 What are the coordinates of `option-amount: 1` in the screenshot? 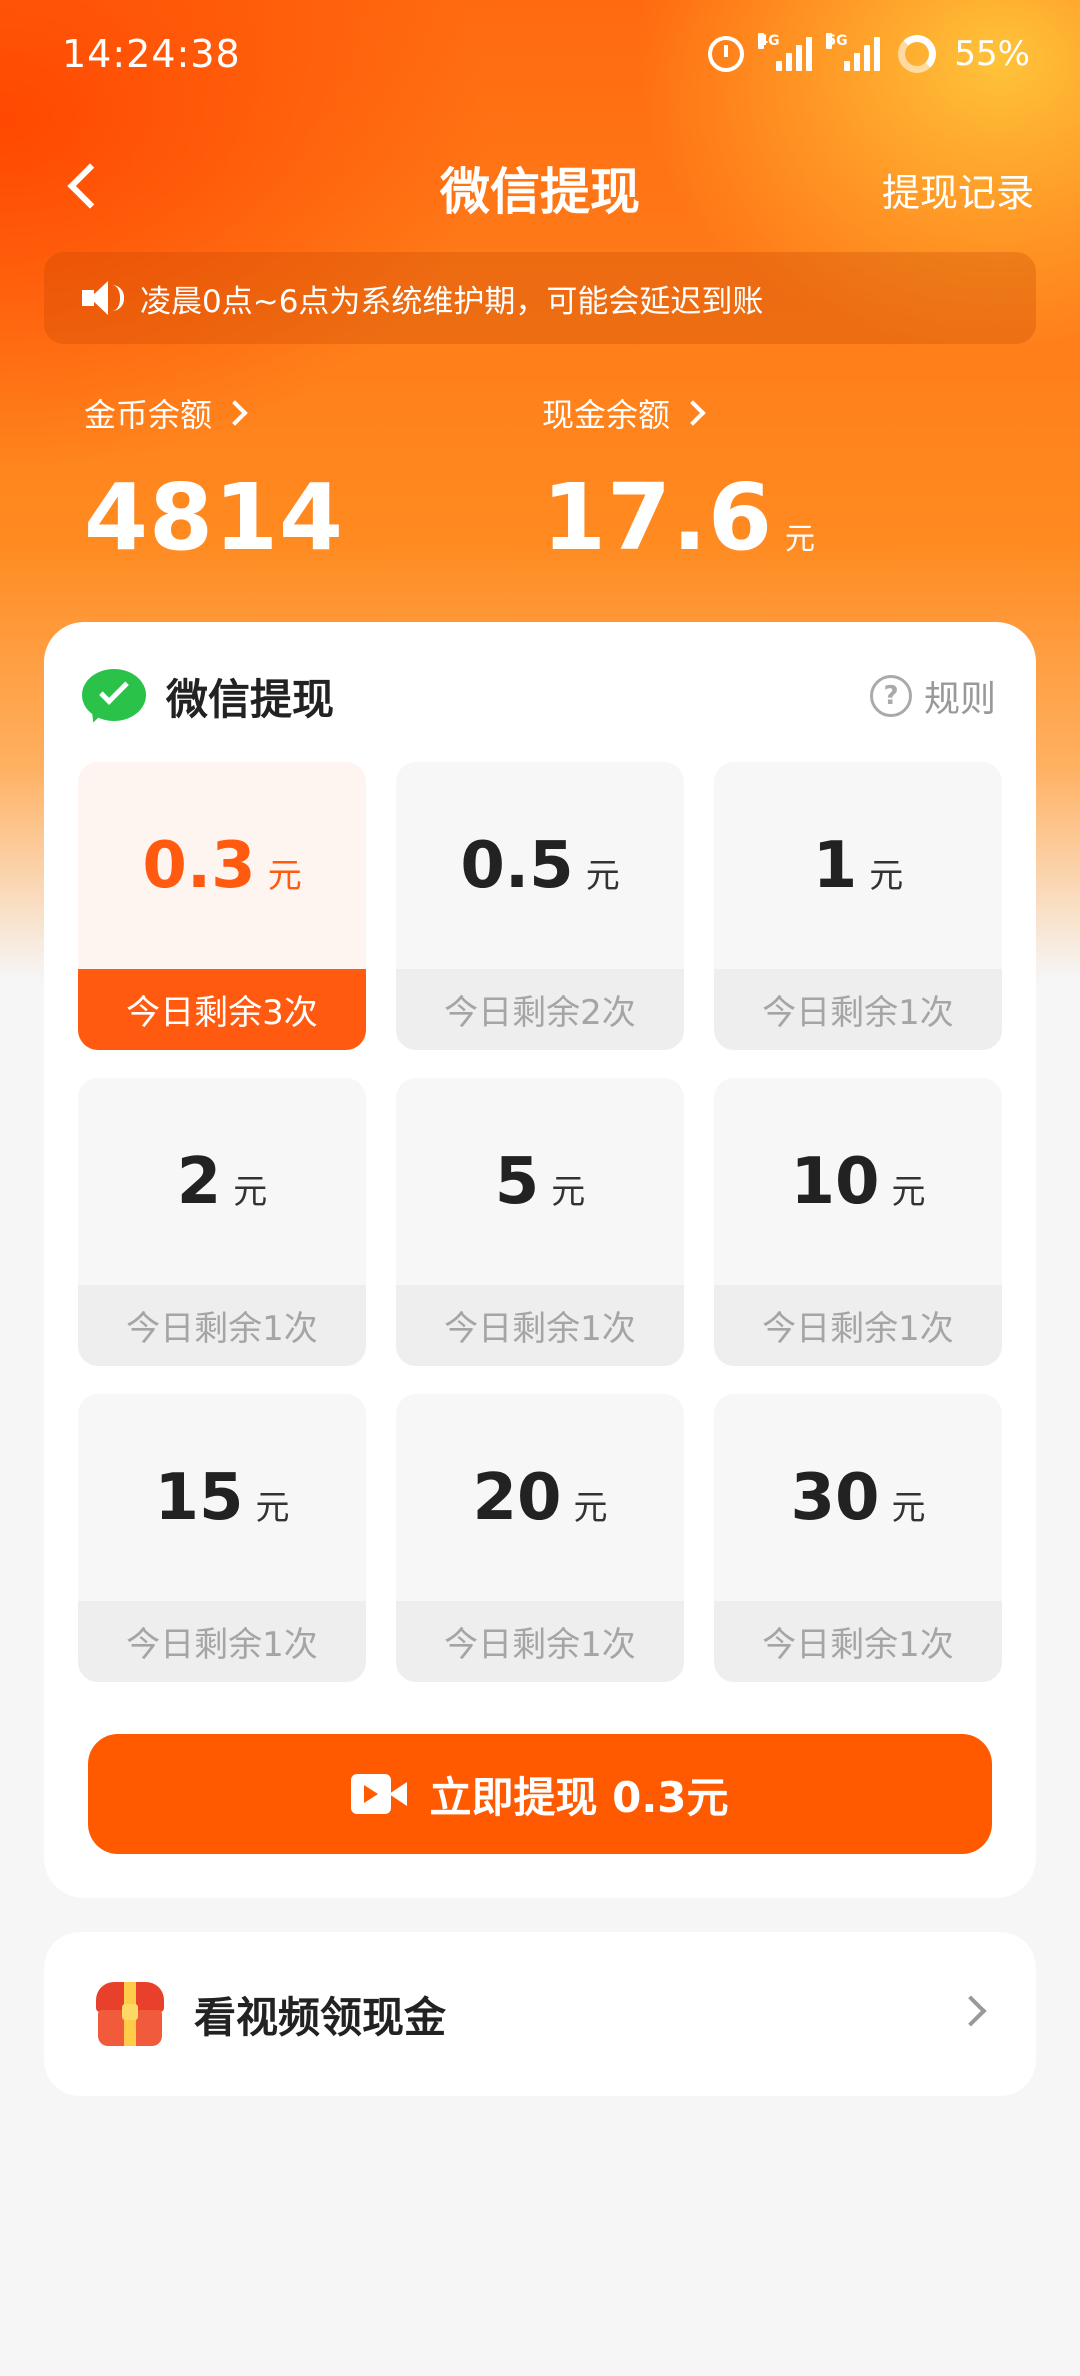 It's located at (835, 865).